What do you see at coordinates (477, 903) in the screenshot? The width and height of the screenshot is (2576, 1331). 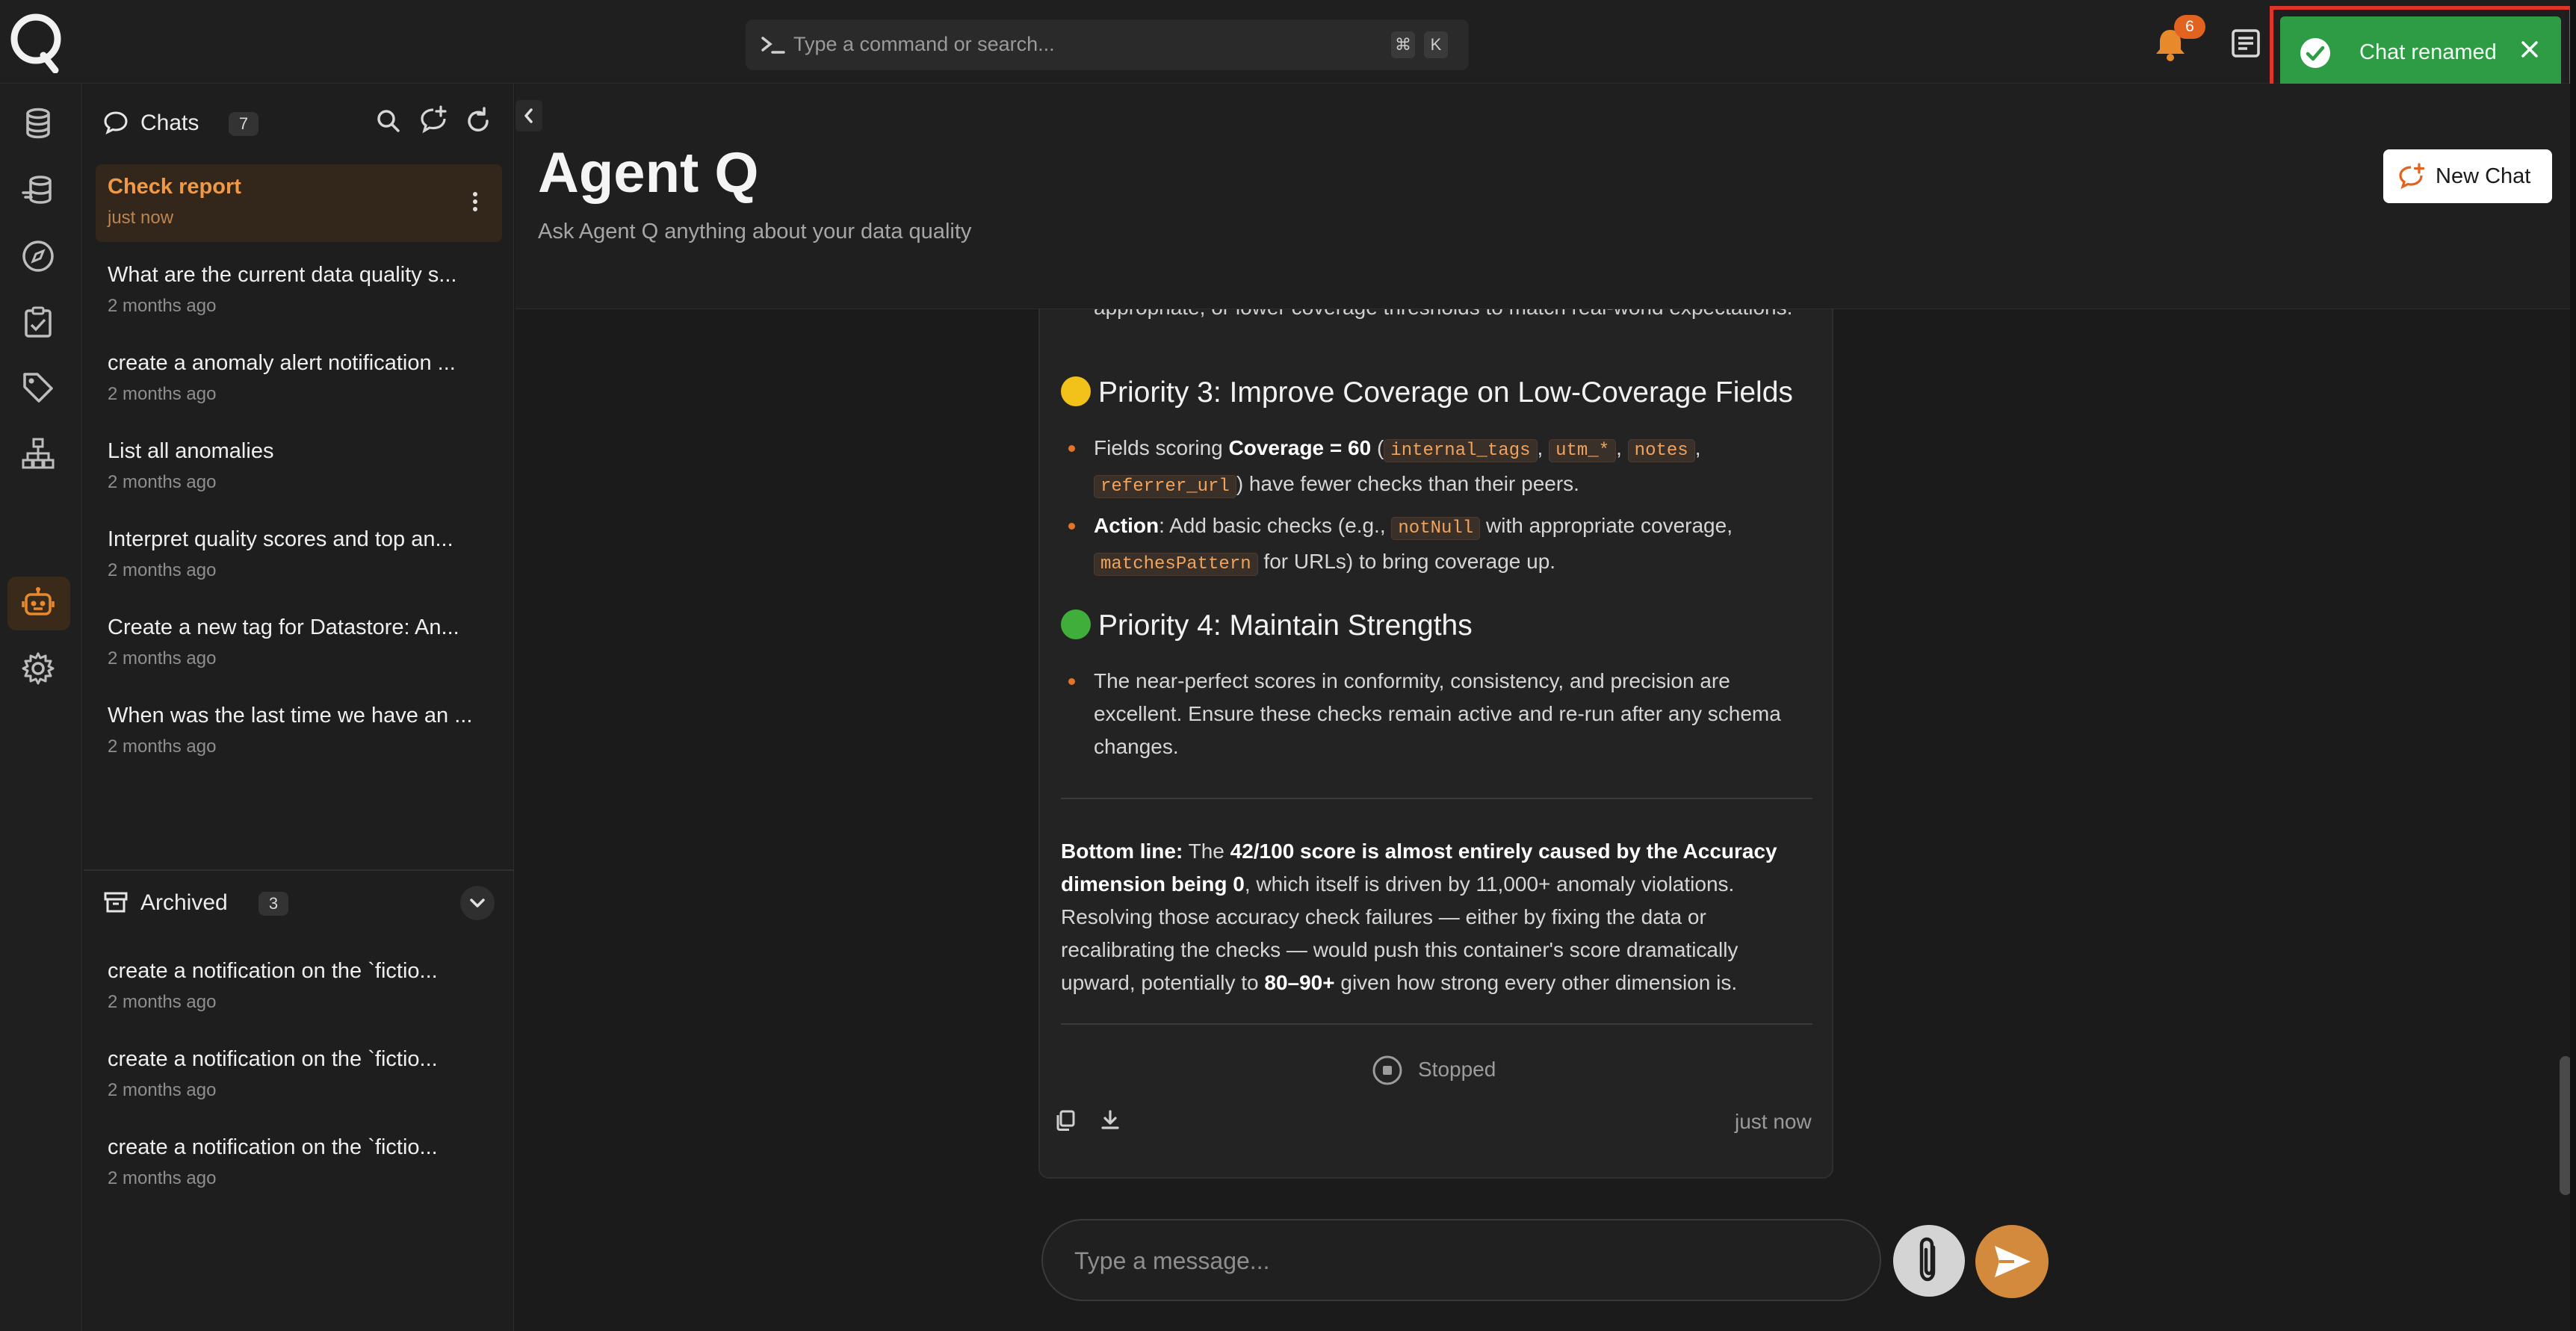 I see `archived-expand-button` at bounding box center [477, 903].